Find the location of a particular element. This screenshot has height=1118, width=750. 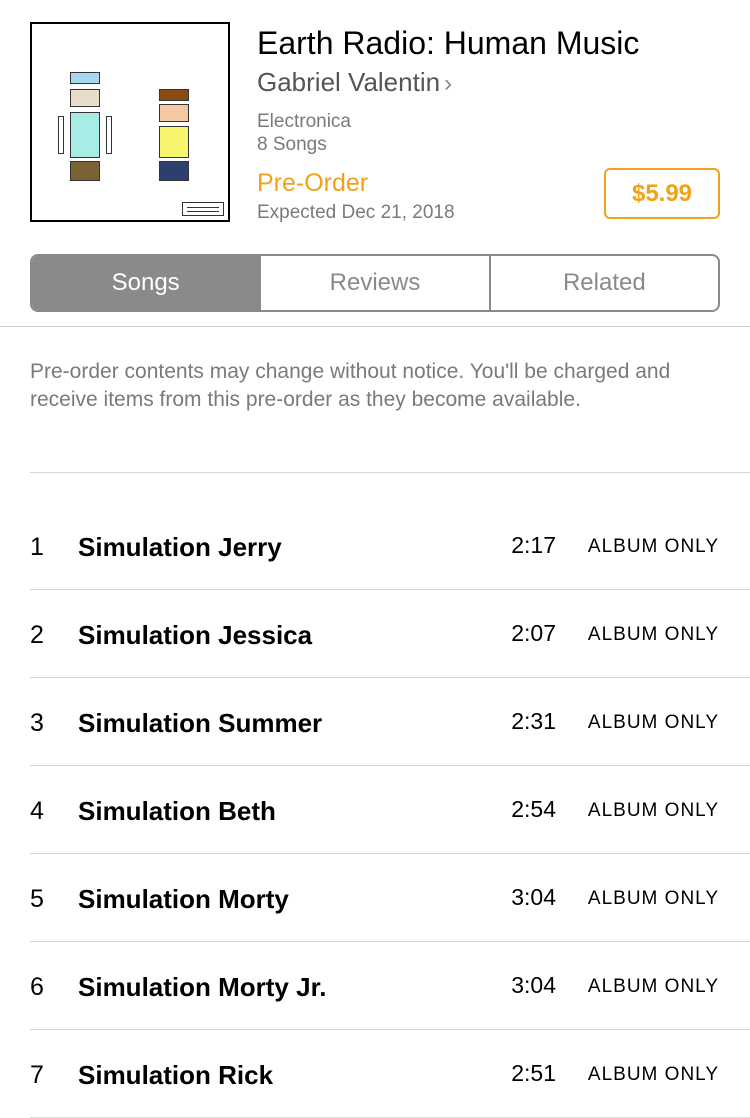

artwork-block-sky is located at coordinates (85, 78).